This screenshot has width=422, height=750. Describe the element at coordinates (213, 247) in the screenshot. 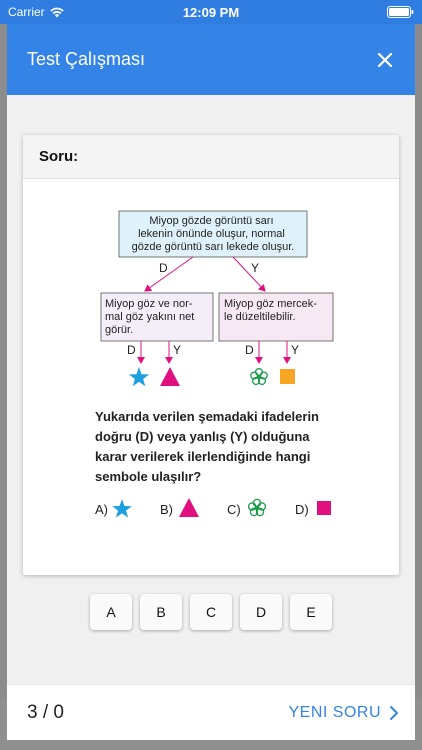

I see `top-box-line-3: gözde görüntü sarı lekede oluşur.` at that location.